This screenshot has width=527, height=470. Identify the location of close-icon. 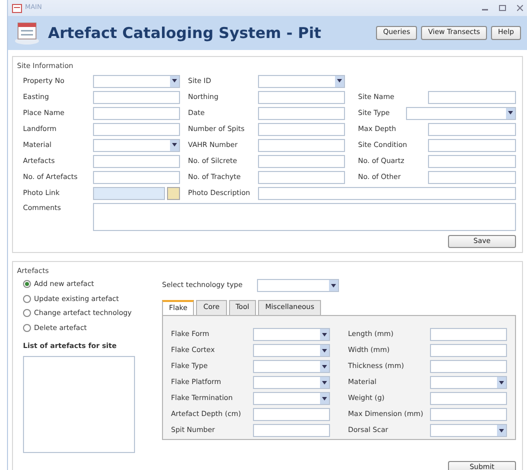
(520, 8).